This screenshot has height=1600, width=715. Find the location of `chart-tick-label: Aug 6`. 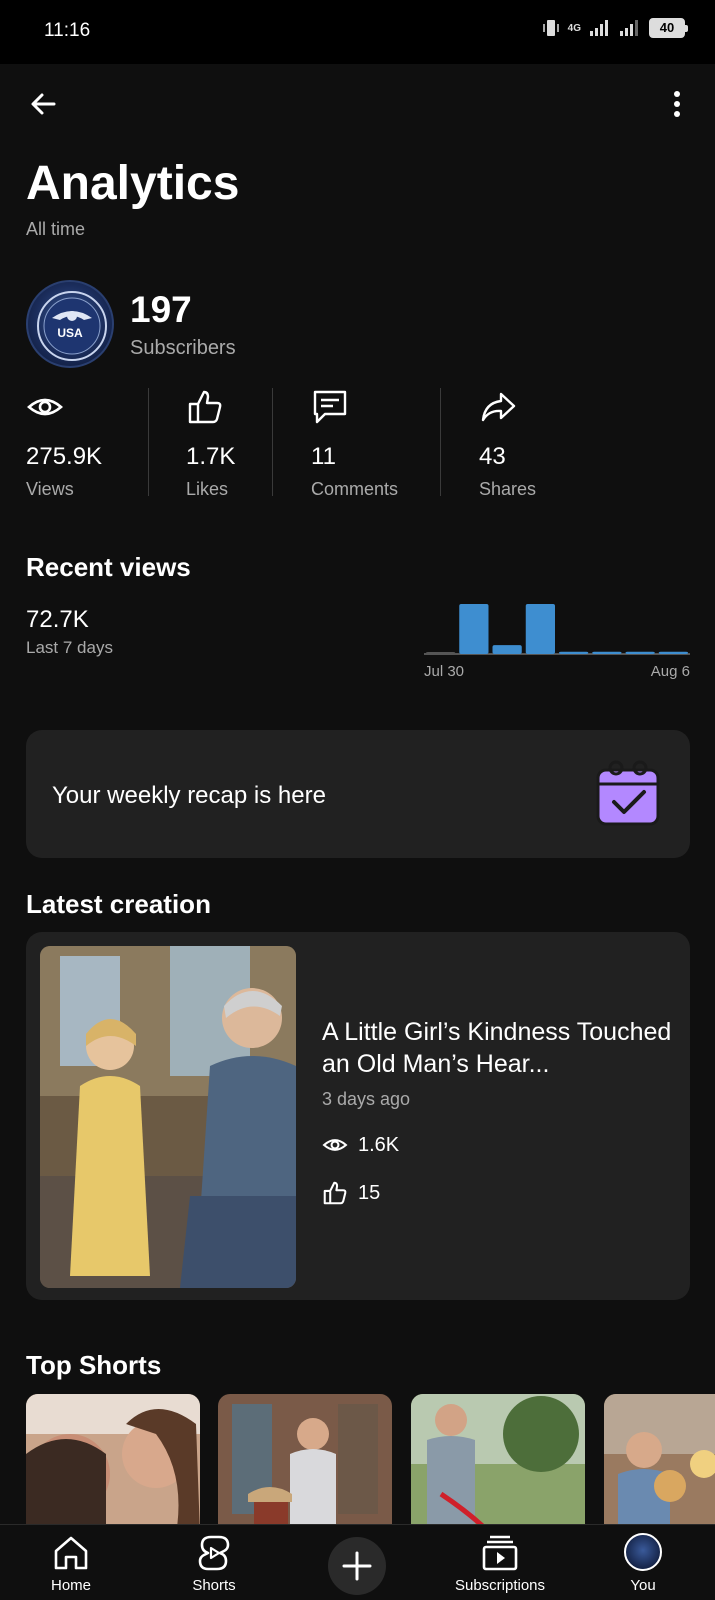

chart-tick-label: Aug 6 is located at coordinates (670, 671).